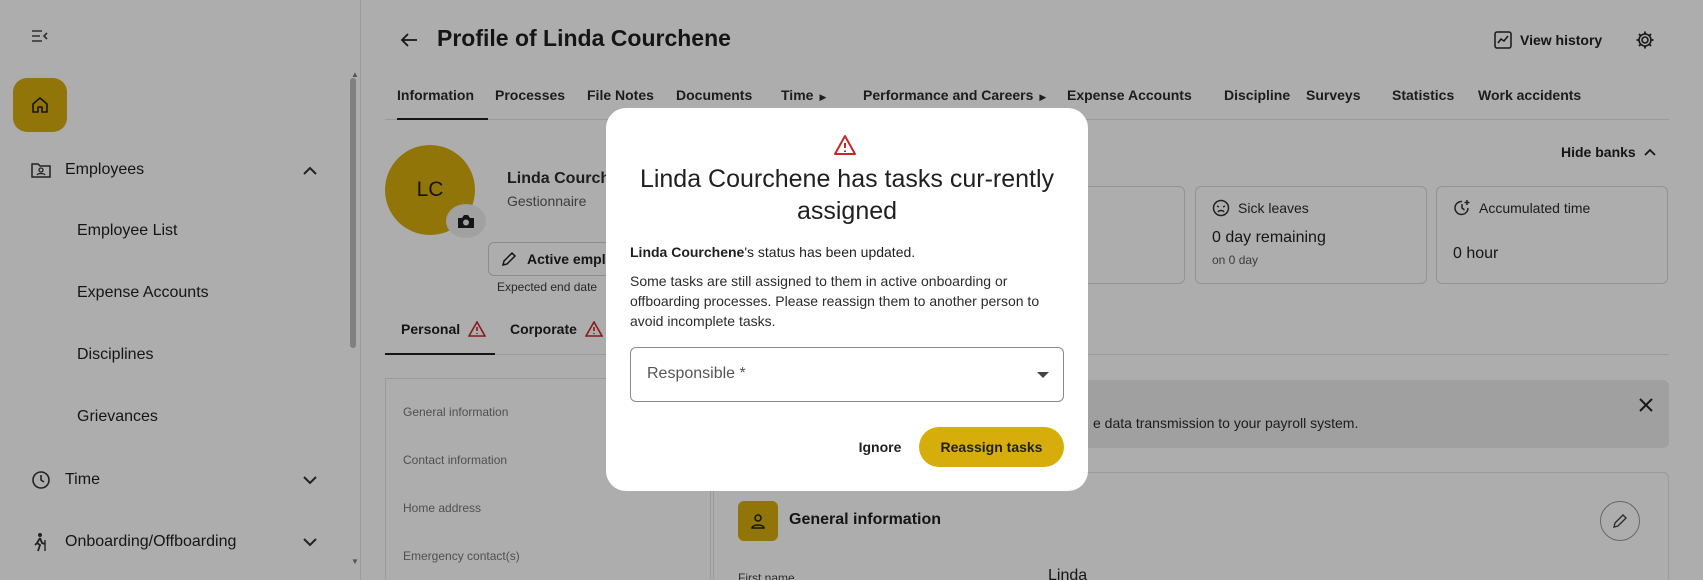 This screenshot has width=1703, height=580. Describe the element at coordinates (1043, 375) in the screenshot. I see `dropdown-caret-icon` at that location.